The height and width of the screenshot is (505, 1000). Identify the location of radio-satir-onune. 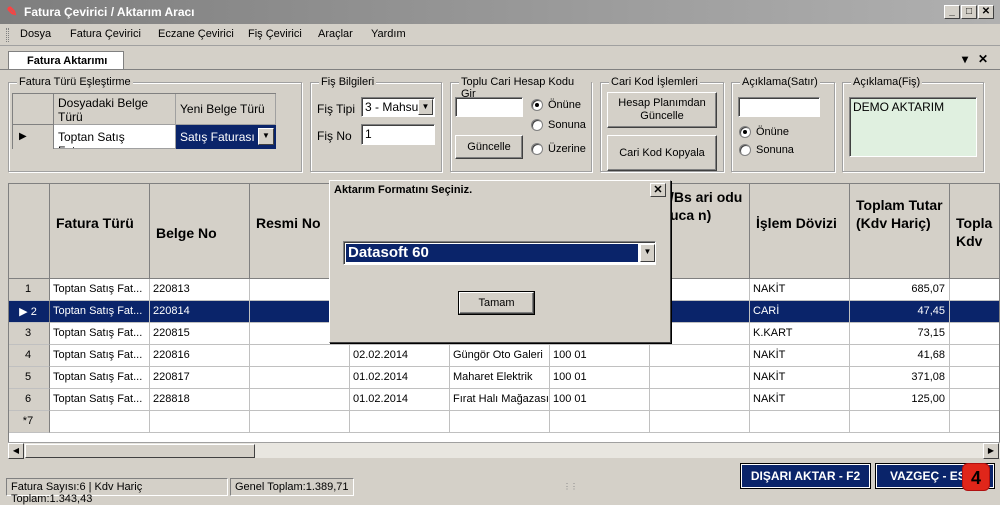
(745, 132).